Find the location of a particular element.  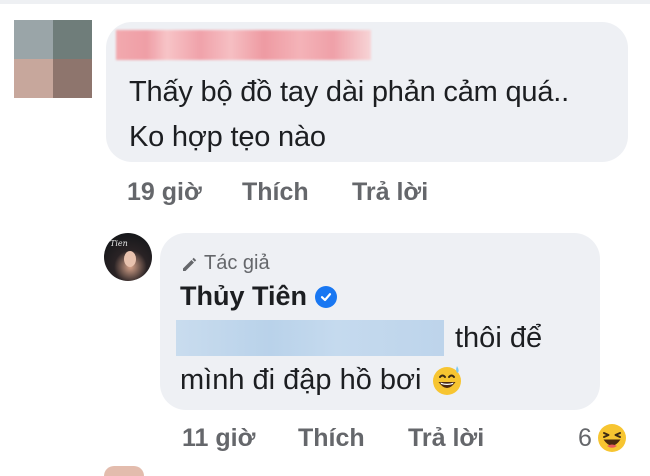

reply-text-line2: mình đi đập hồ bơi is located at coordinates (301, 380).